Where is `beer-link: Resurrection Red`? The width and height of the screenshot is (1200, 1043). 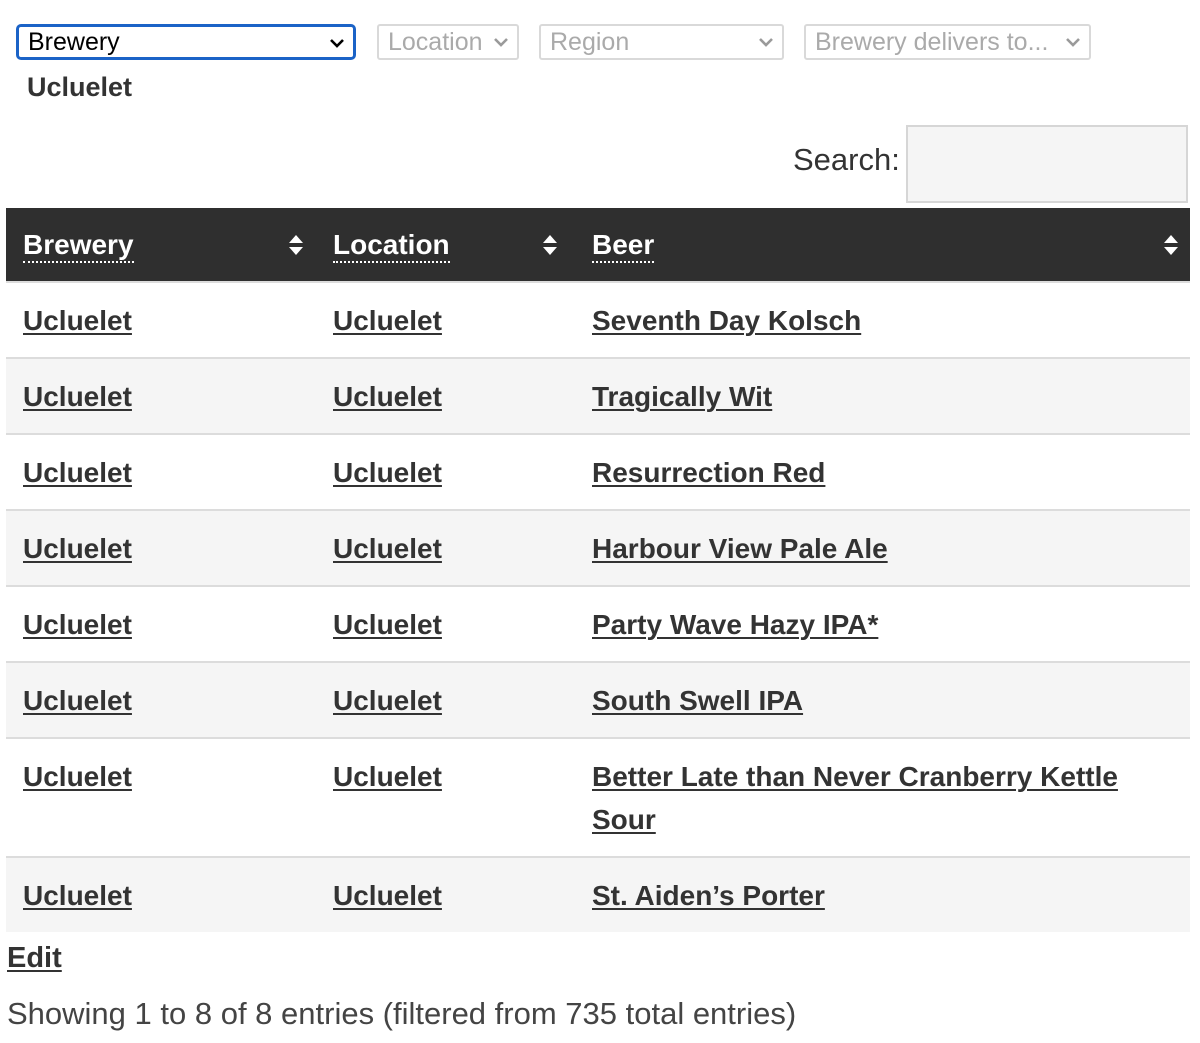 beer-link: Resurrection Red is located at coordinates (708, 472).